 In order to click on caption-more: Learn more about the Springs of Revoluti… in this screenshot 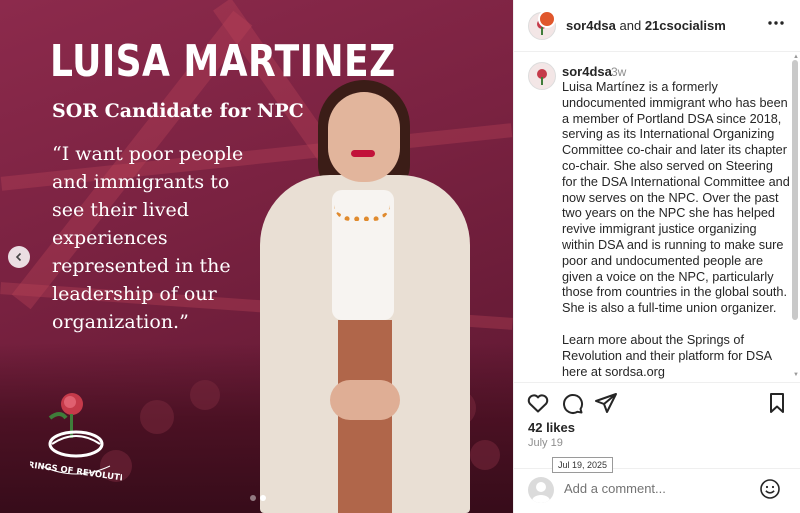, I will do `click(667, 355)`.